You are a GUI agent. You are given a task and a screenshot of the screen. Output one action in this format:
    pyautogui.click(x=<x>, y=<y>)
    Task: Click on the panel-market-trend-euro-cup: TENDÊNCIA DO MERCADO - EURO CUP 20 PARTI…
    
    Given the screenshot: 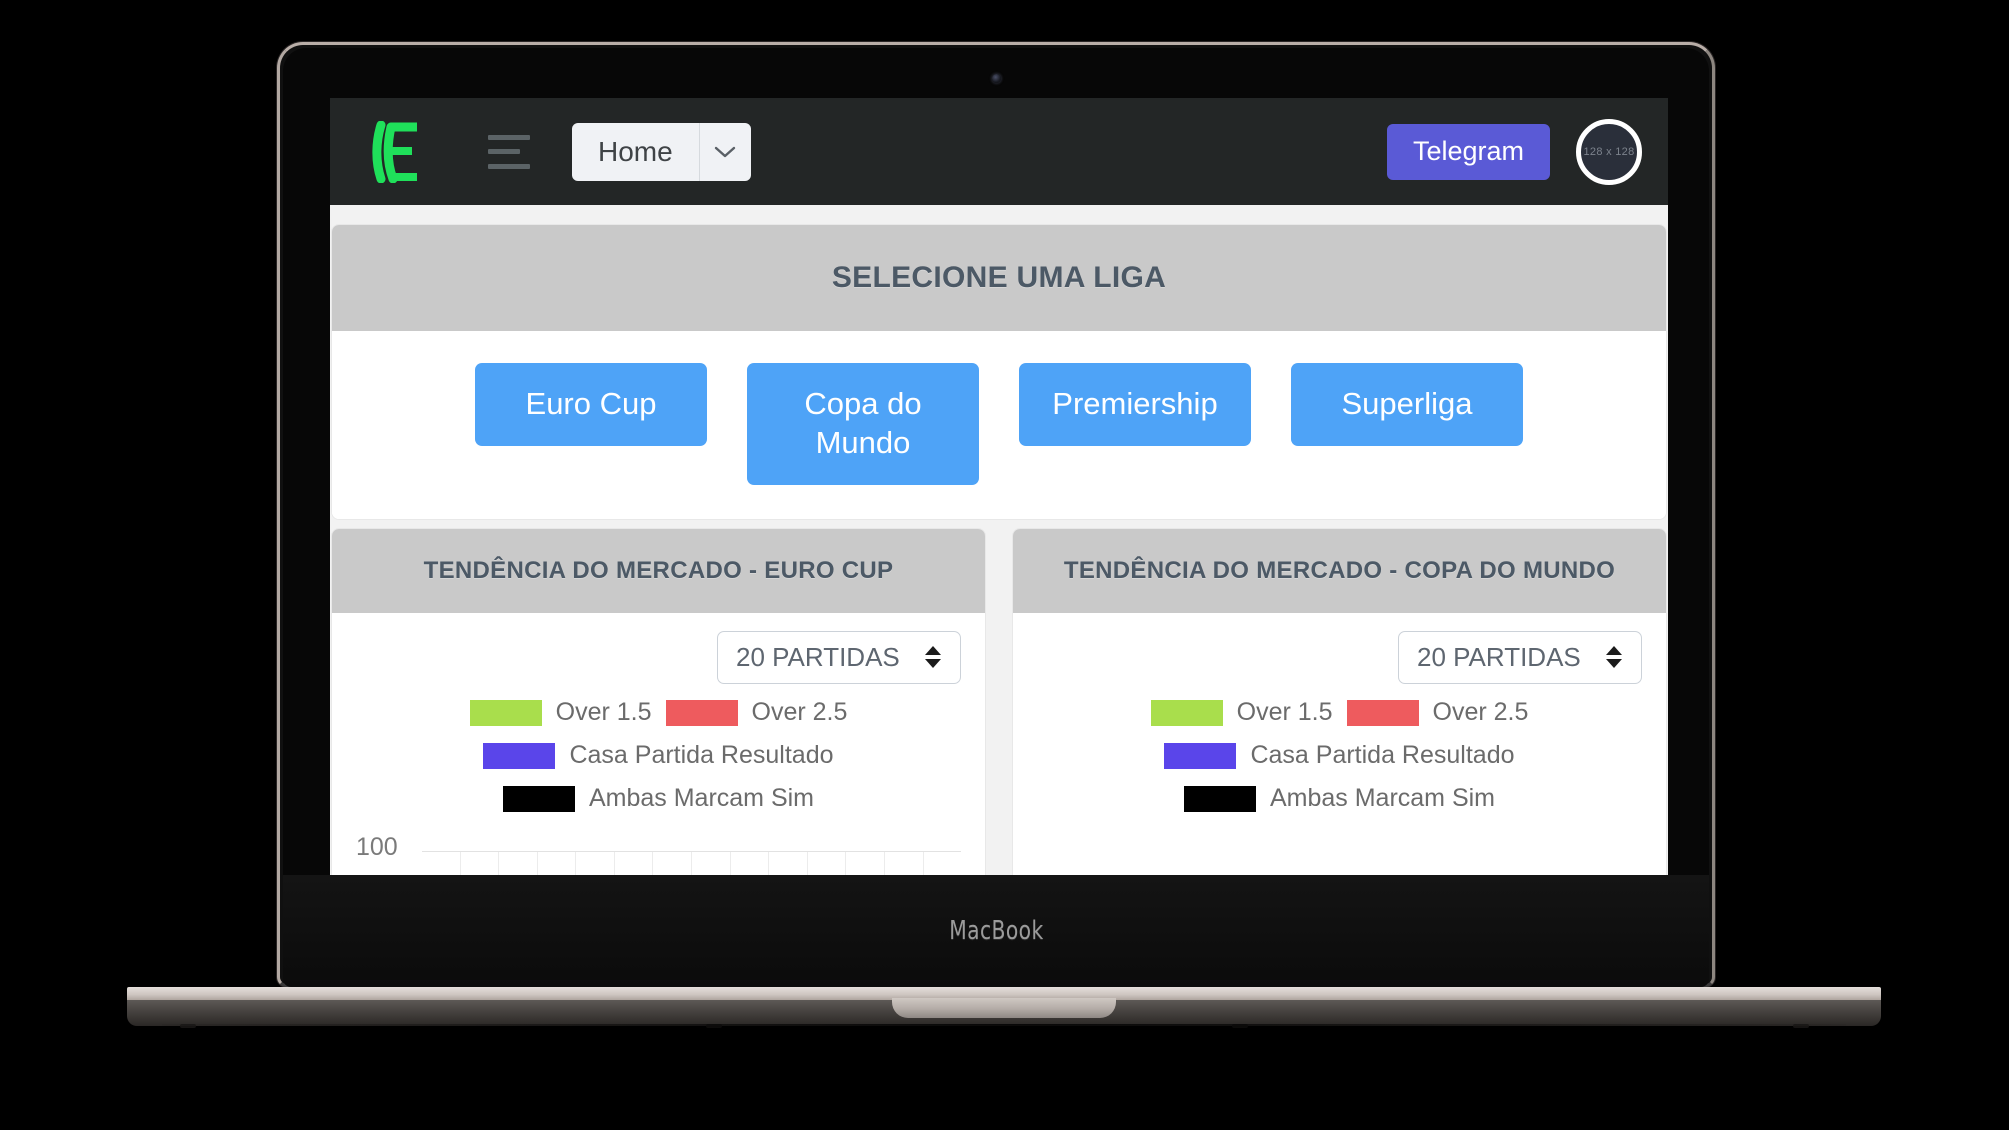 What is the action you would take?
    pyautogui.click(x=658, y=701)
    